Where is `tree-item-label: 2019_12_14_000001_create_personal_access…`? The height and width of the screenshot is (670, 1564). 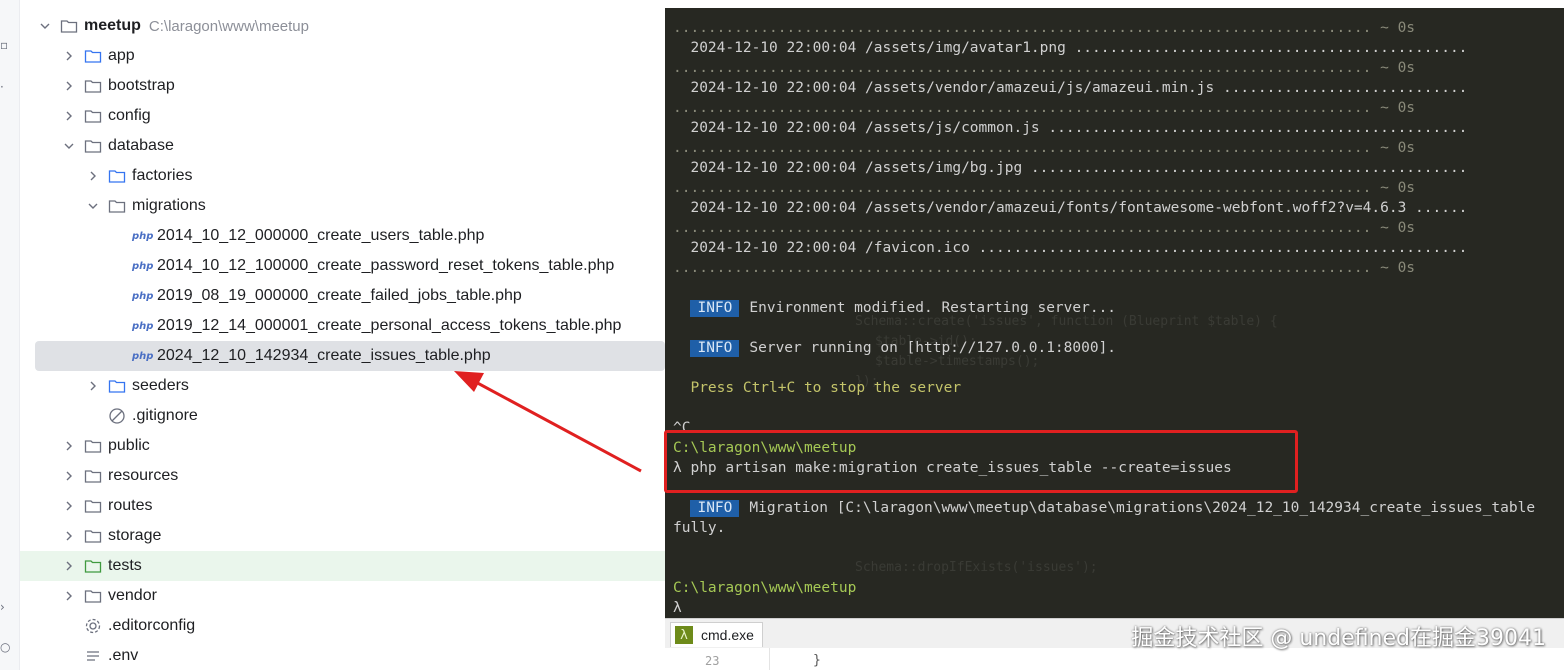 tree-item-label: 2019_12_14_000001_create_personal_access… is located at coordinates (389, 325).